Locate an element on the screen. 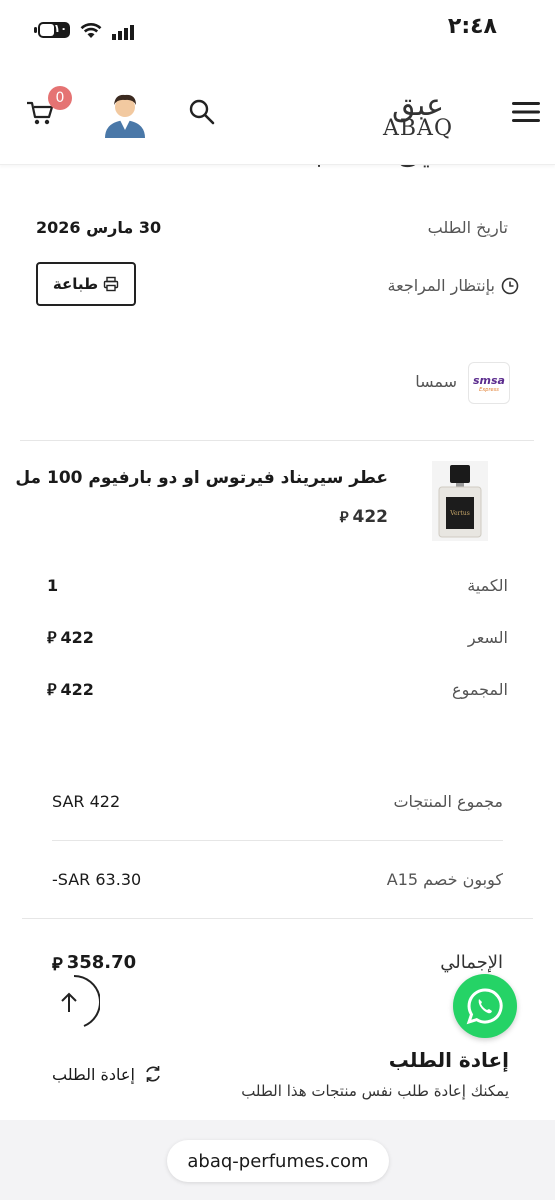  url-bar: abaq-perfumes.com is located at coordinates (278, 1161).